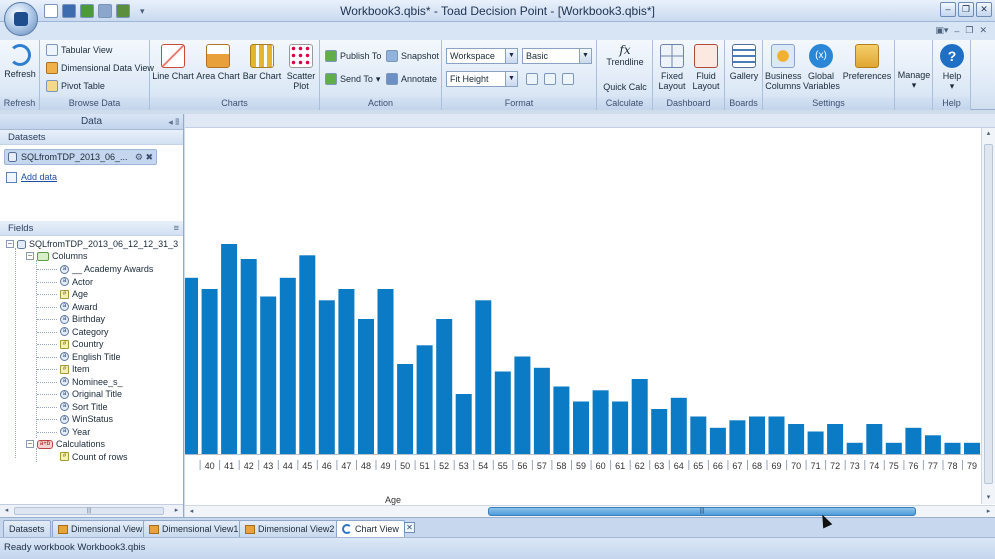 The height and width of the screenshot is (559, 995). Describe the element at coordinates (370, 528) in the screenshot. I see `tab-chart-view: Chart View` at that location.